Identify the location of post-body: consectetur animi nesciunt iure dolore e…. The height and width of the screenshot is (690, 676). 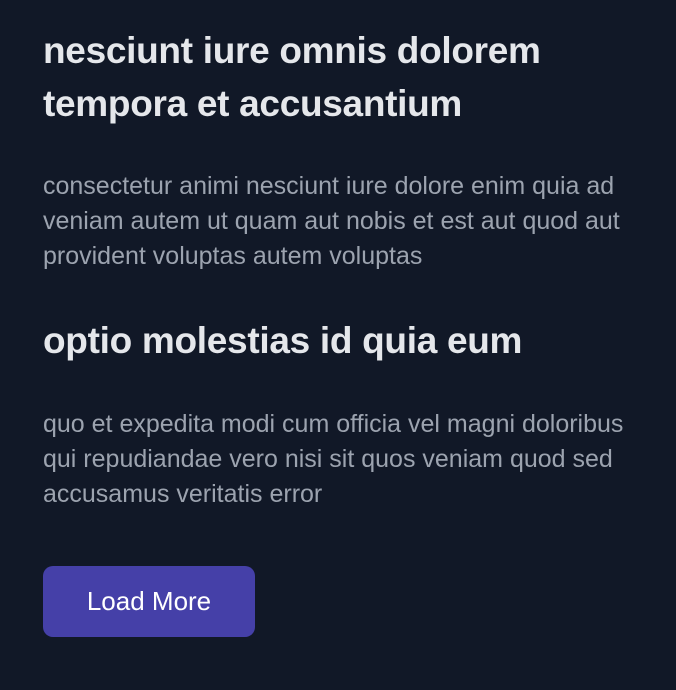
(331, 221).